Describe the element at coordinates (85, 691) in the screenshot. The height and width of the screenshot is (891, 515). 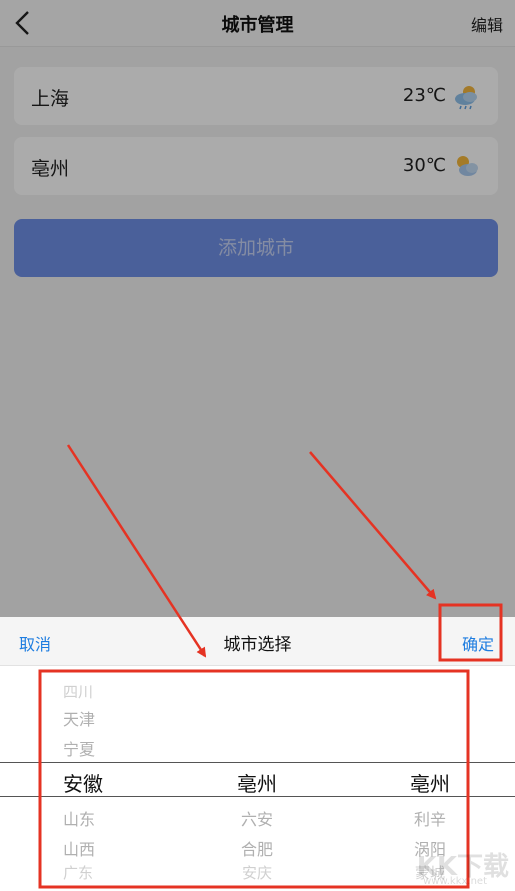
I see `province-option: 四川` at that location.